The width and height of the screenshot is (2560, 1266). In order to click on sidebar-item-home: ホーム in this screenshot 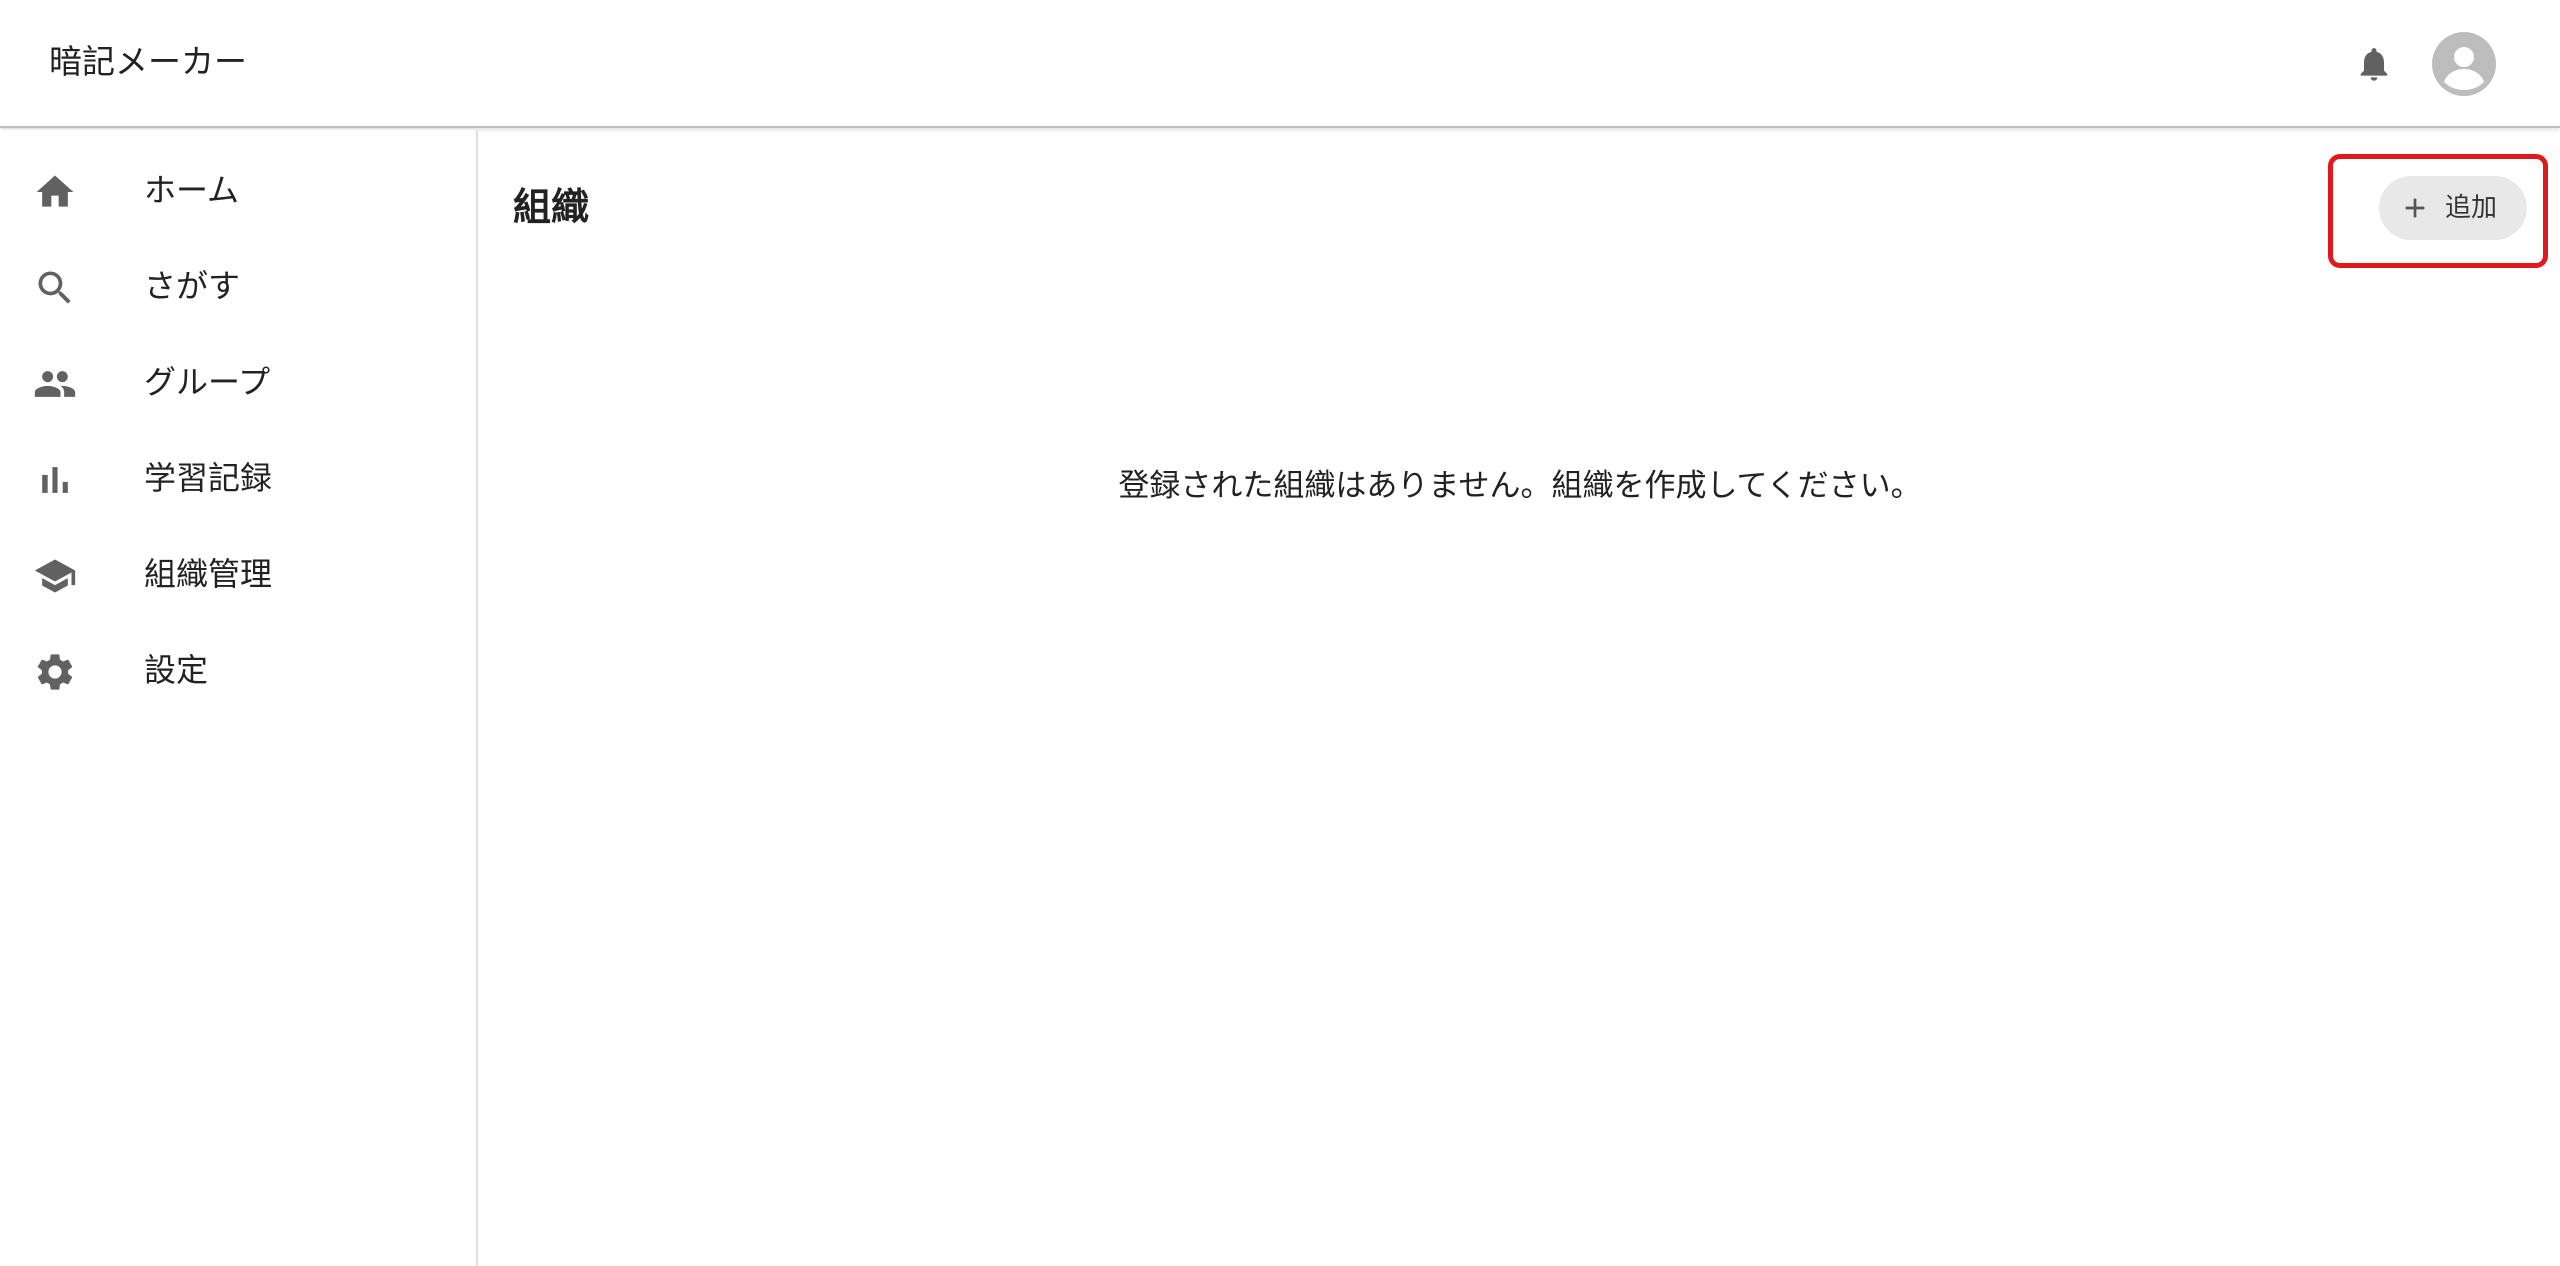, I will do `click(238, 190)`.